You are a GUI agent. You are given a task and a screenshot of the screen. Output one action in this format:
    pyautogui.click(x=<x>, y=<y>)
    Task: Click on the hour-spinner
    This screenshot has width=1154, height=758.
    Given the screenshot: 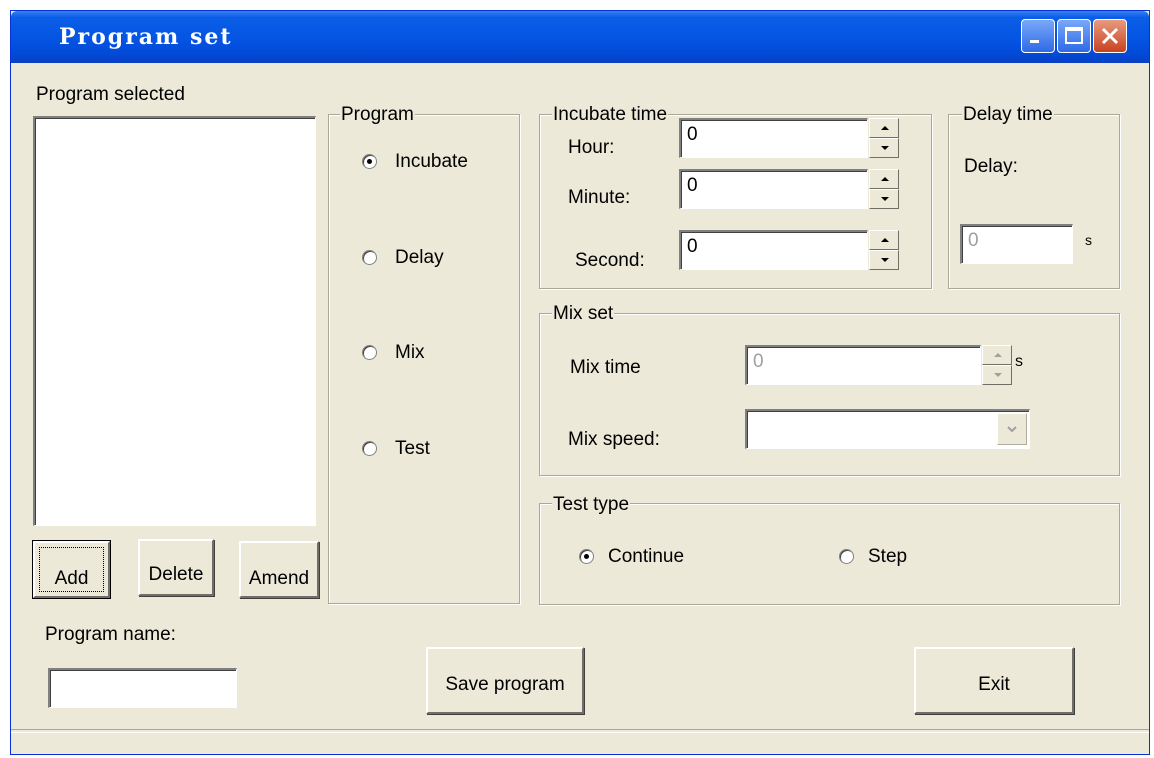 What is the action you would take?
    pyautogui.click(x=884, y=138)
    